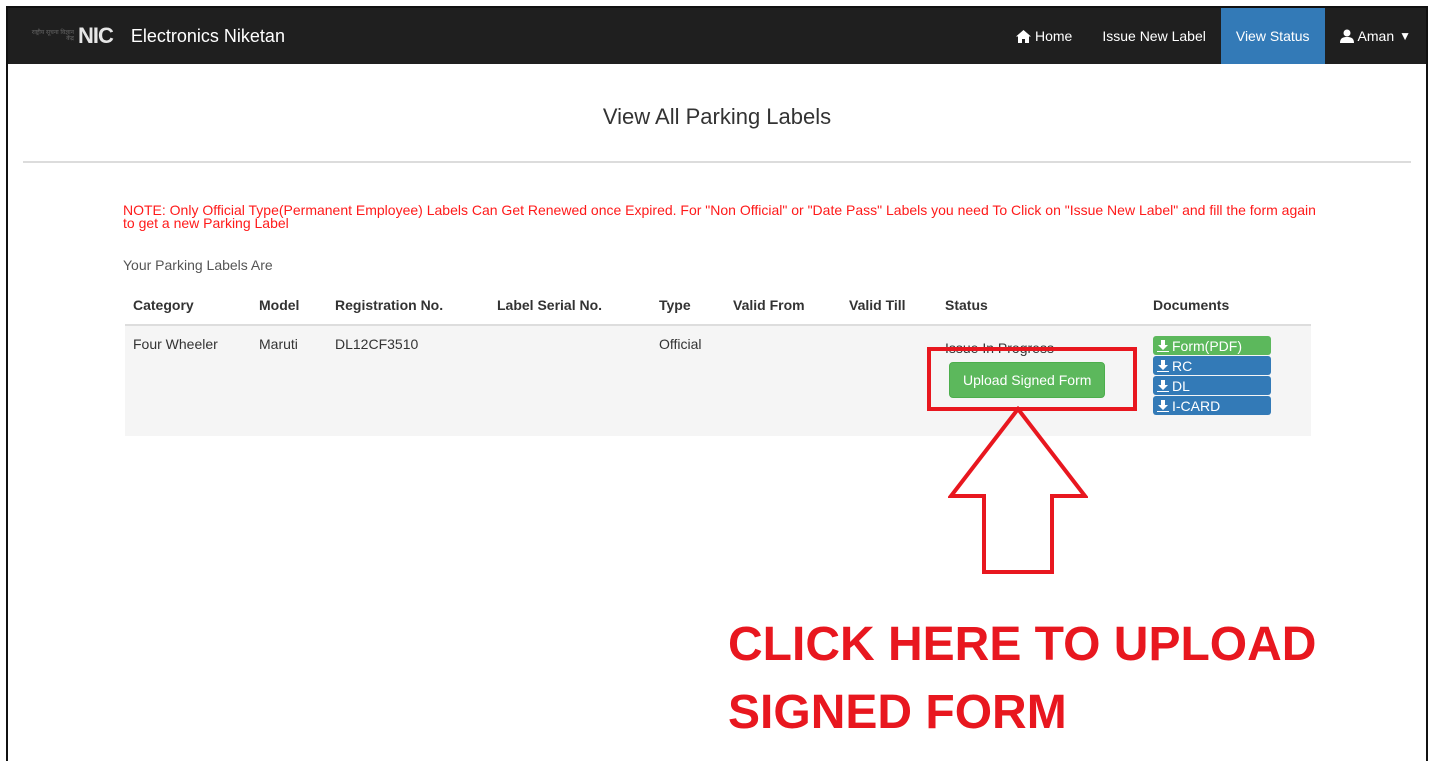 The image size is (1436, 761). Describe the element at coordinates (408, 306) in the screenshot. I see `col-registration: Registration No.` at that location.